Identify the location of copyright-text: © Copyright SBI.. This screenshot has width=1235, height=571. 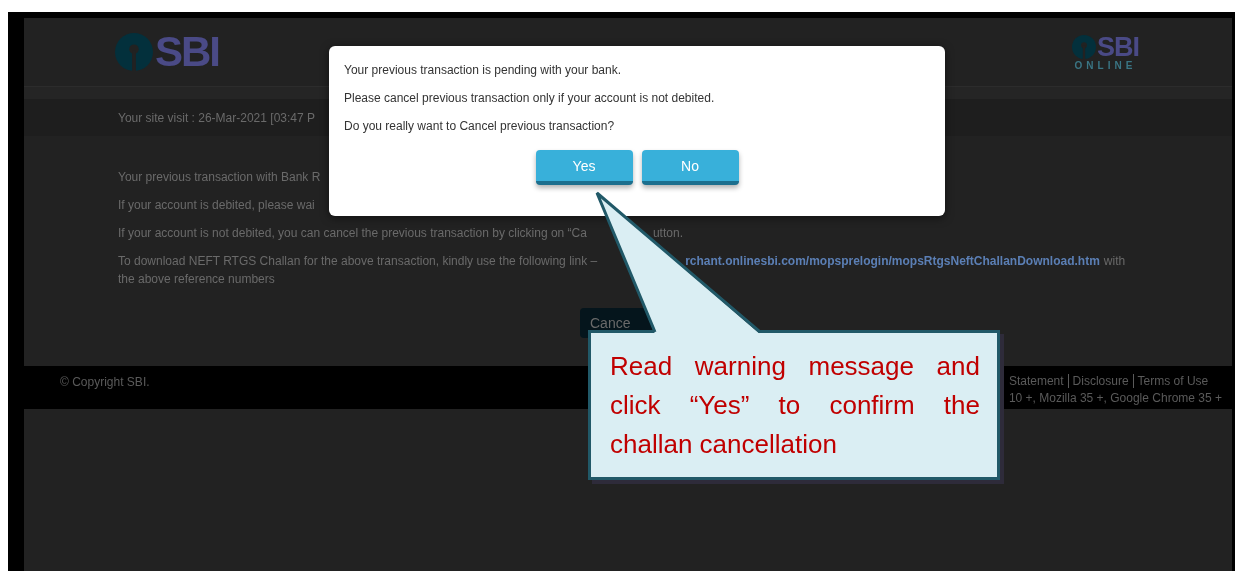
(104, 382).